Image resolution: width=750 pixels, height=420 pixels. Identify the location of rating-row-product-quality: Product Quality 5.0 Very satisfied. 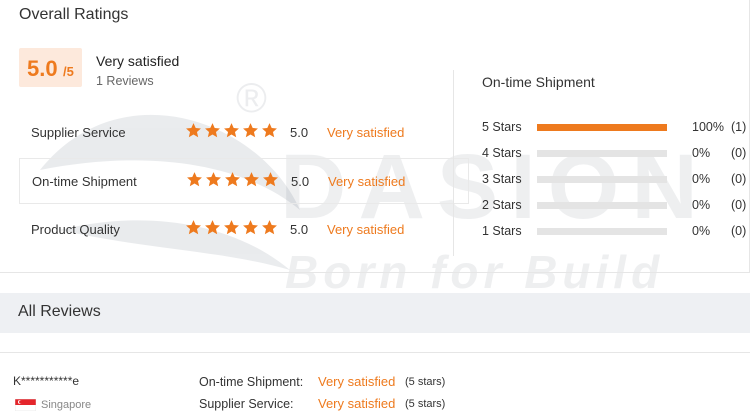
(244, 230).